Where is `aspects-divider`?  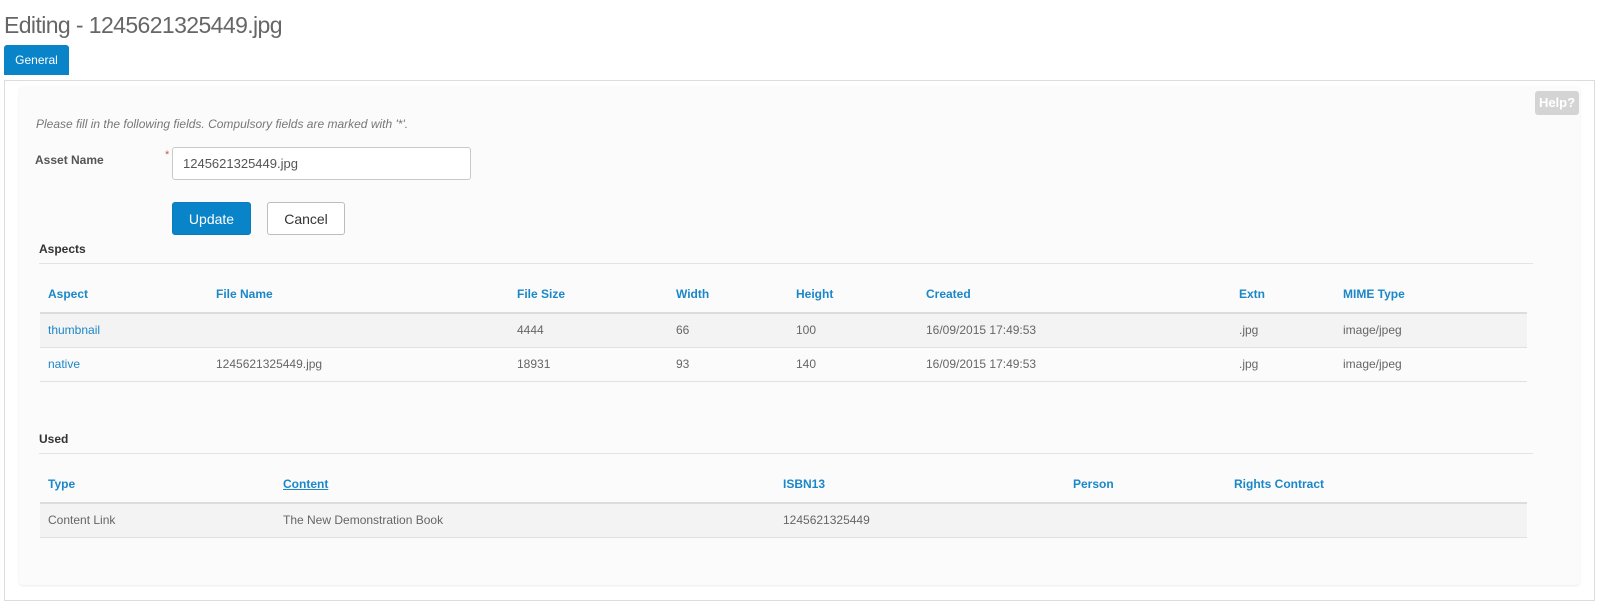
aspects-divider is located at coordinates (786, 263).